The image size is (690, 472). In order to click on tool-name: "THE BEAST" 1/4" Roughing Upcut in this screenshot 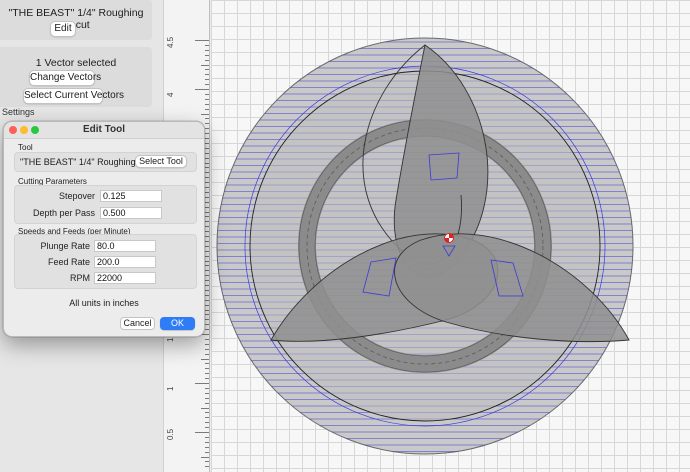, I will do `click(76, 19)`.